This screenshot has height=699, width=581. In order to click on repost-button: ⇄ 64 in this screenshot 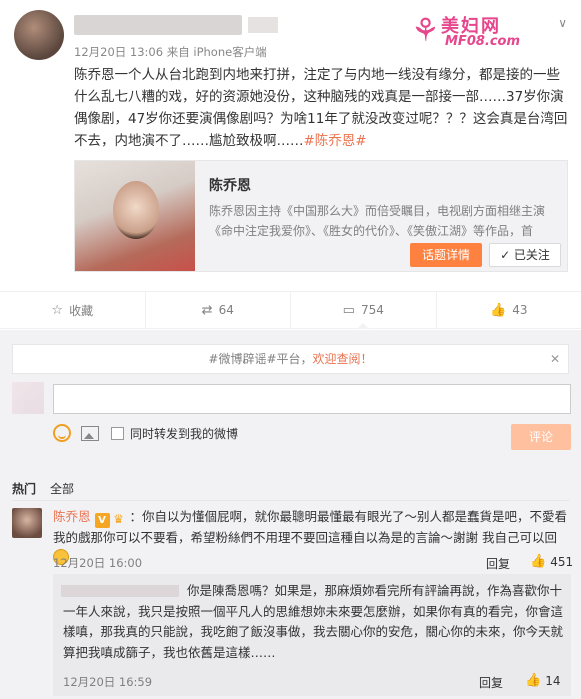, I will do `click(218, 310)`.